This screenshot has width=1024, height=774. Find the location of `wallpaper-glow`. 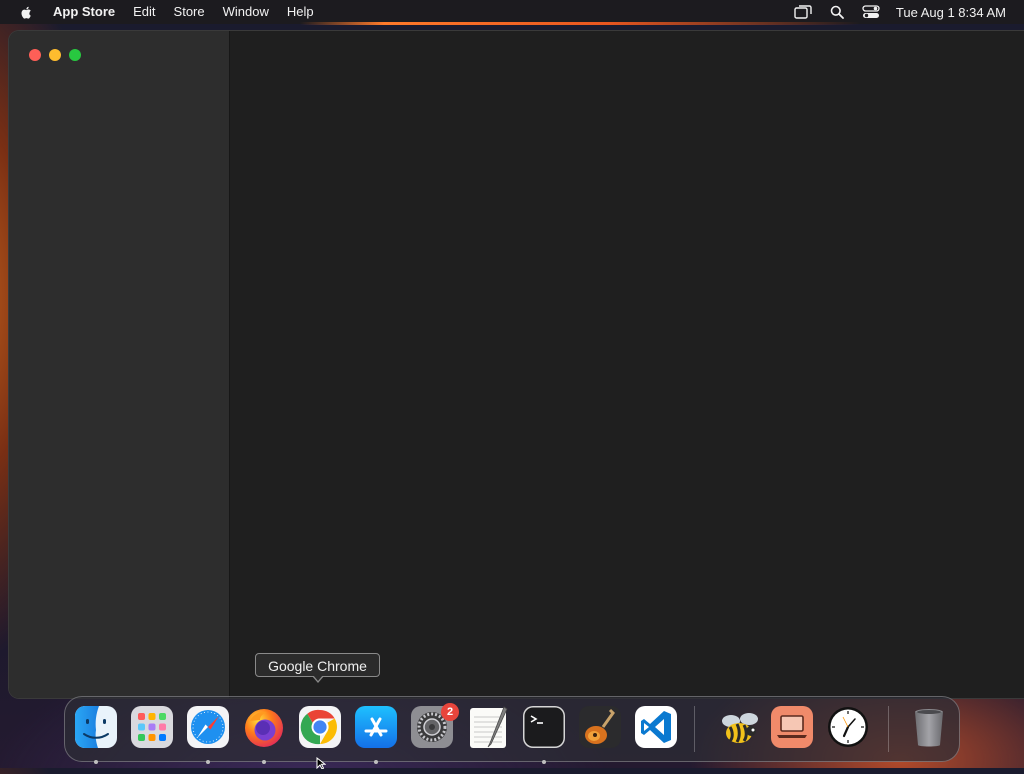

wallpaper-glow is located at coordinates (580, 23).